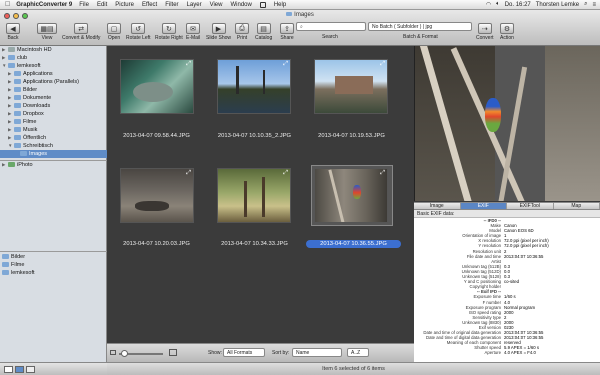  Describe the element at coordinates (53, 165) in the screenshot. I see `sidebar-item-iphoto: ▶ iPhoto` at that location.